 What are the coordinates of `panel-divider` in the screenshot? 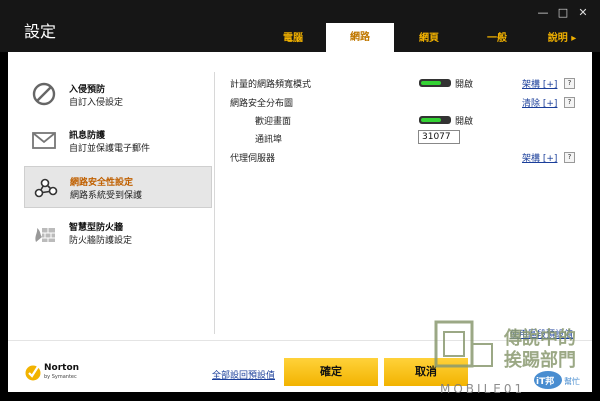 It's located at (214, 203).